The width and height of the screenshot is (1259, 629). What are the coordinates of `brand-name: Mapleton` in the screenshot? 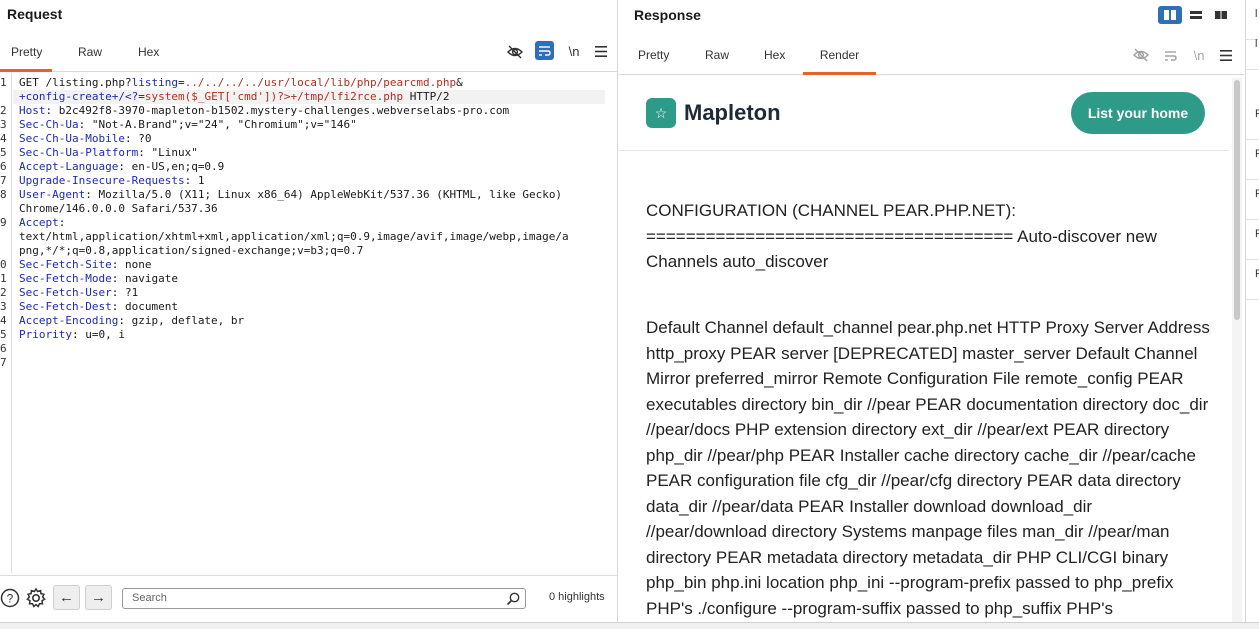 It's located at (732, 113).